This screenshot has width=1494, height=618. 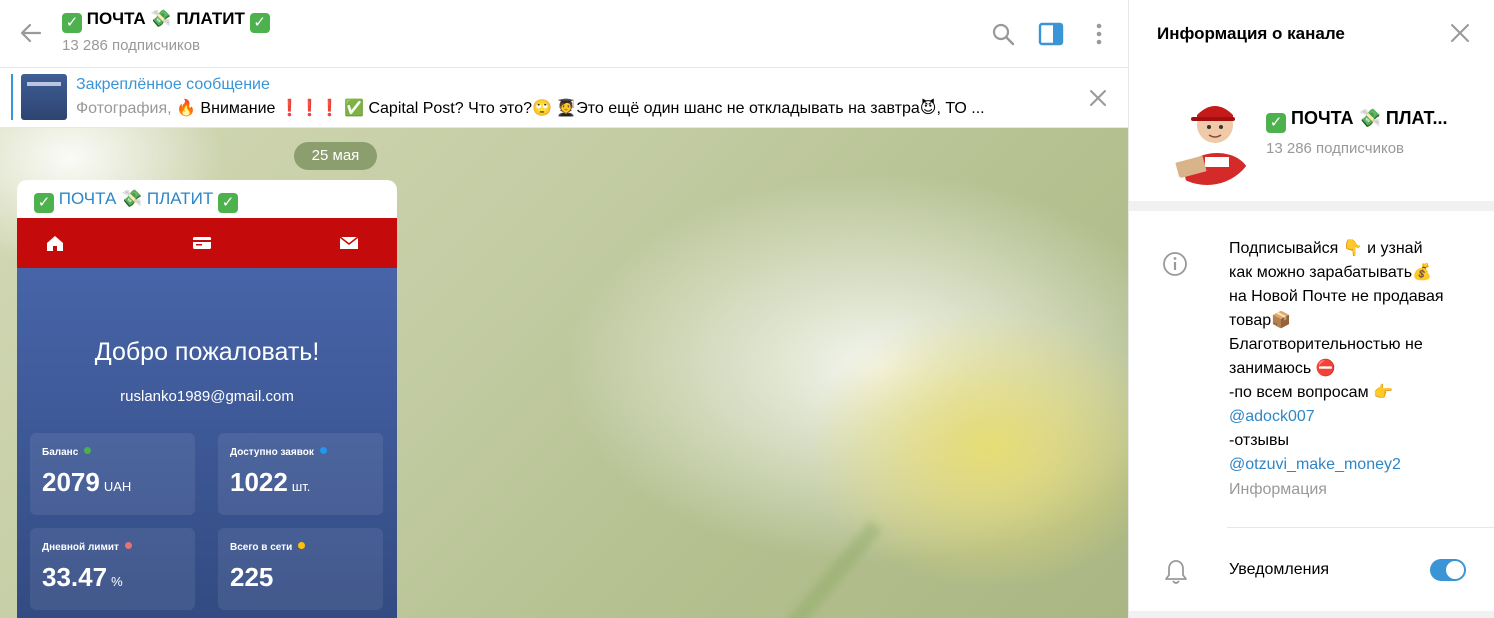 What do you see at coordinates (564, 34) in the screenshot?
I see `chat-header: ✓ ПОЧТА 💸 ПЛАТИТ ✓ 13 286 подписчиков` at bounding box center [564, 34].